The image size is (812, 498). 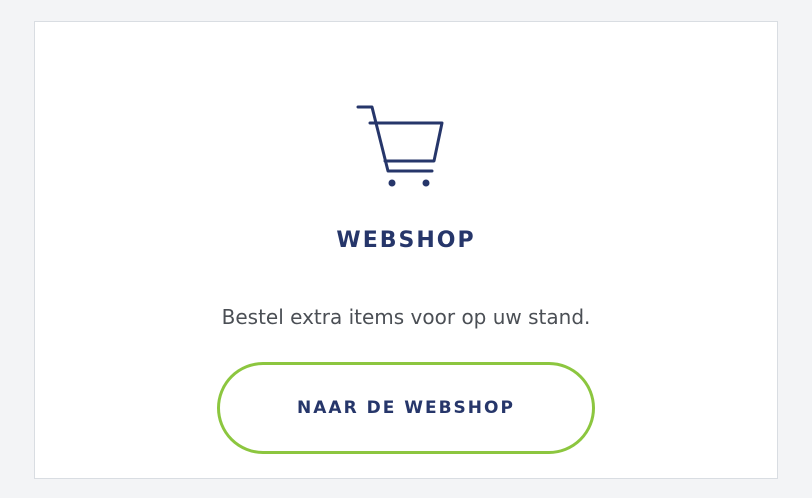 I want to click on go-to-webshop-button-label: NAAR DE WEBSHOP, so click(x=406, y=408).